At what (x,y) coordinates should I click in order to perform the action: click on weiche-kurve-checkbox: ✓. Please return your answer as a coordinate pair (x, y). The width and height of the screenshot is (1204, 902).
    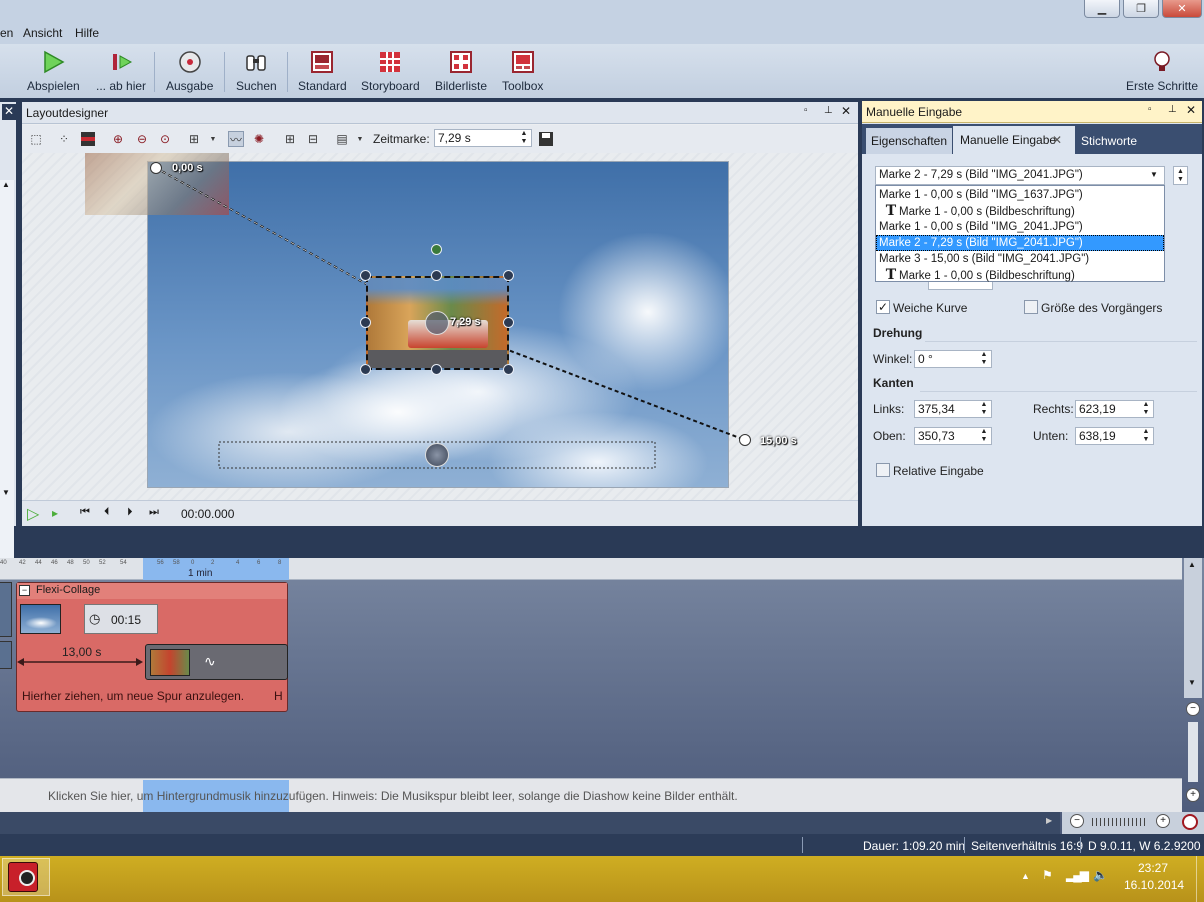
    Looking at the image, I should click on (883, 307).